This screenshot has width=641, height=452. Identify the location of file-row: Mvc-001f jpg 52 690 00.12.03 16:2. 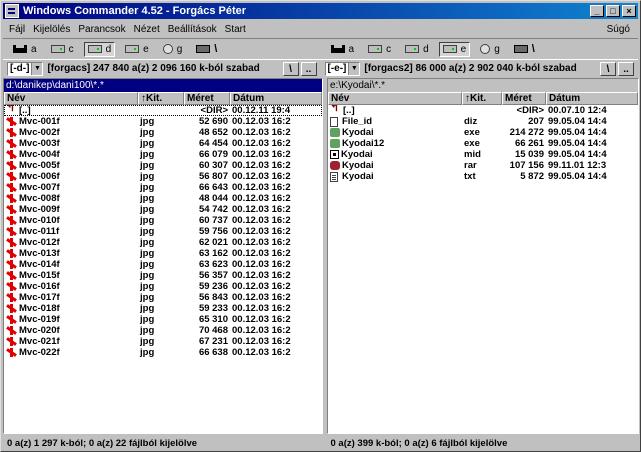
(163, 121).